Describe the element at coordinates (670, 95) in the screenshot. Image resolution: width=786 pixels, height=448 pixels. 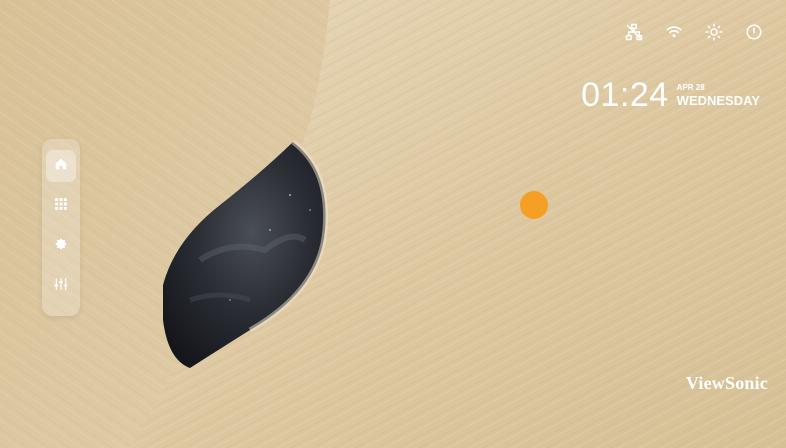
I see `clock: 01:24 APR 28 WEDNESDAY` at that location.